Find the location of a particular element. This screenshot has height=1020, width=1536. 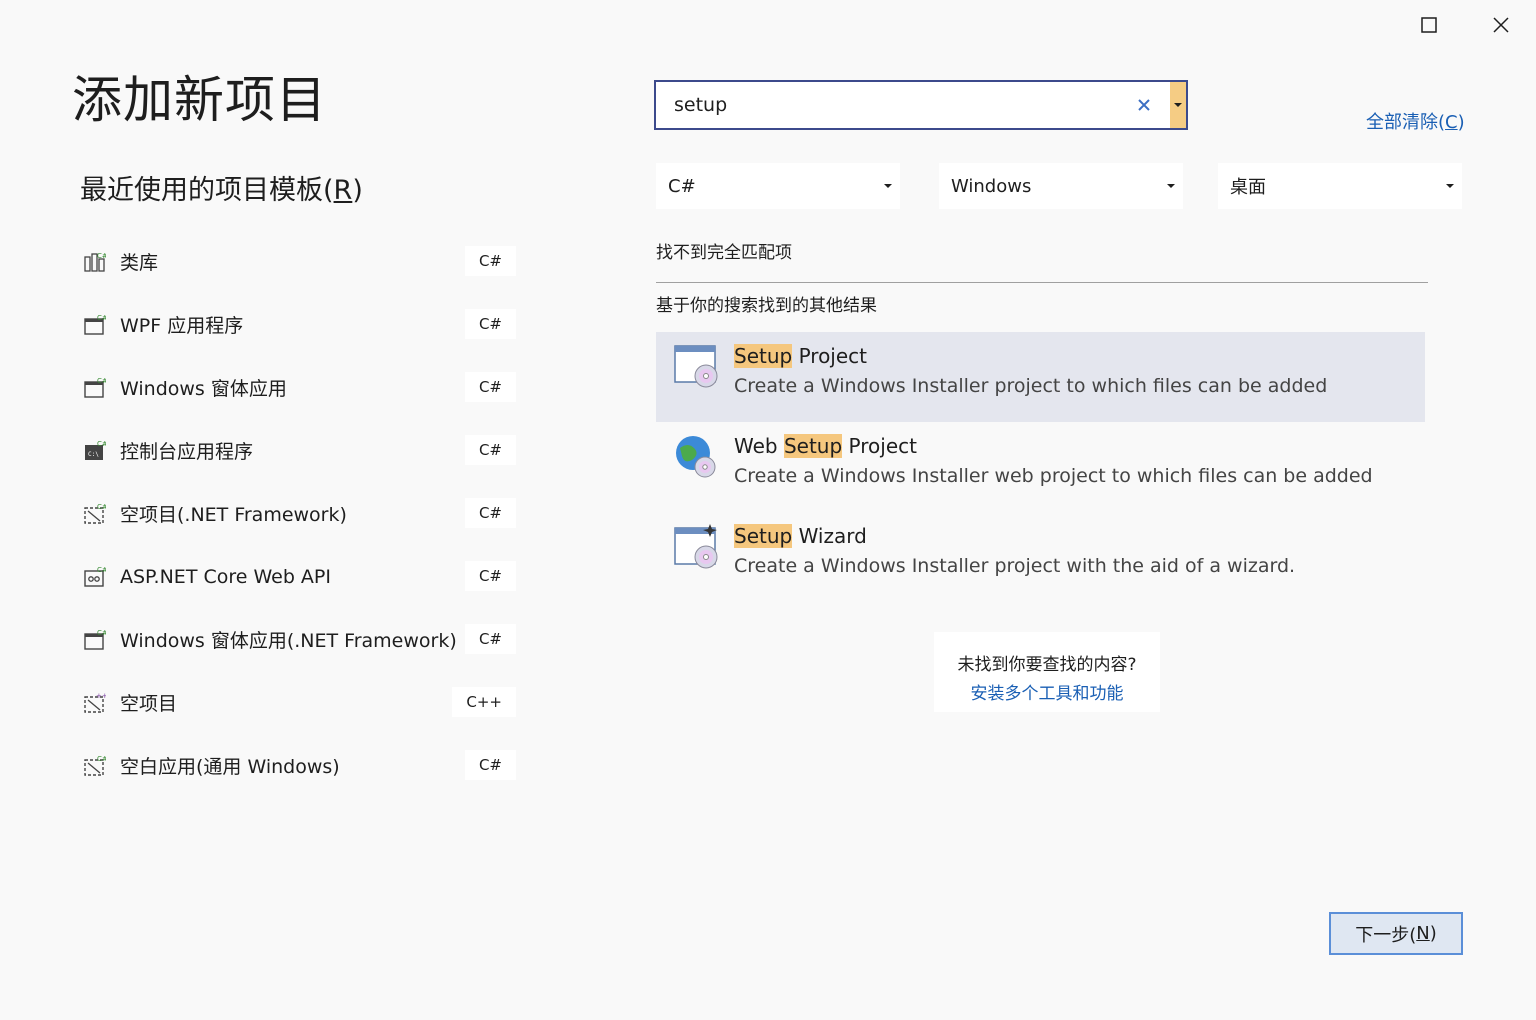

class-library-icon: C# is located at coordinates (96, 262).